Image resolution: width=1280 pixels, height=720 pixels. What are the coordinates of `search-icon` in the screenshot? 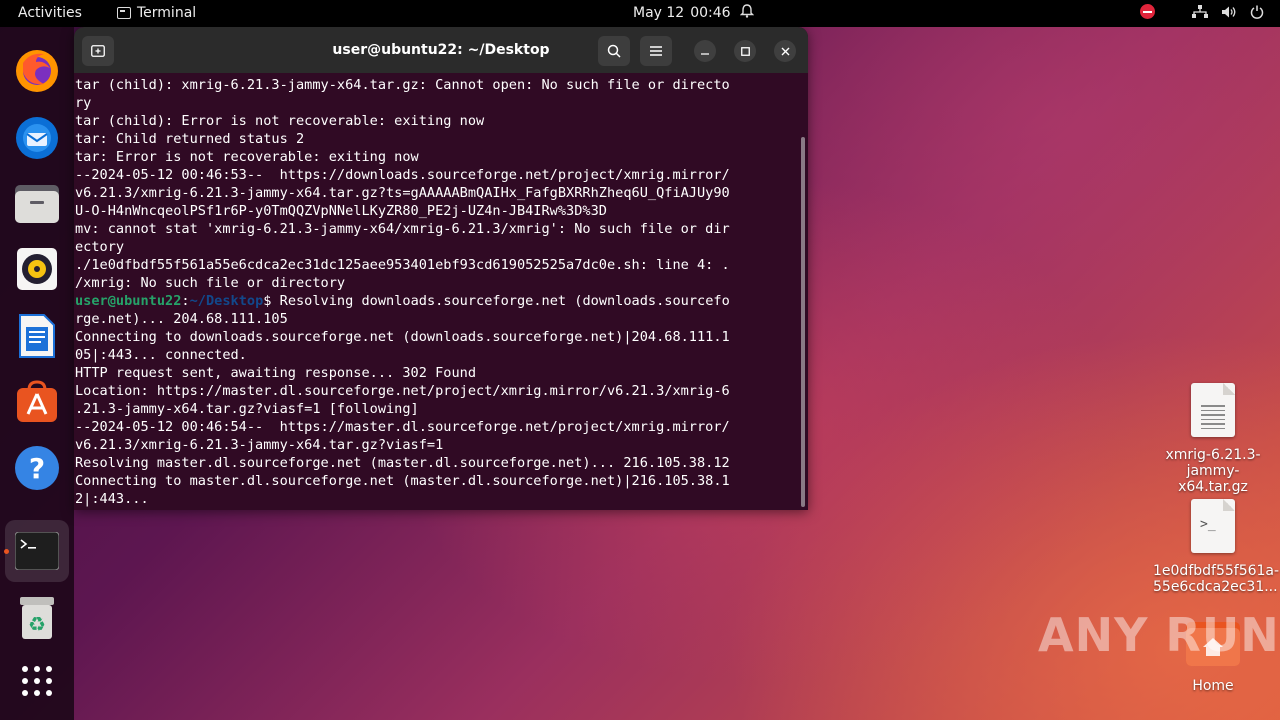 It's located at (614, 51).